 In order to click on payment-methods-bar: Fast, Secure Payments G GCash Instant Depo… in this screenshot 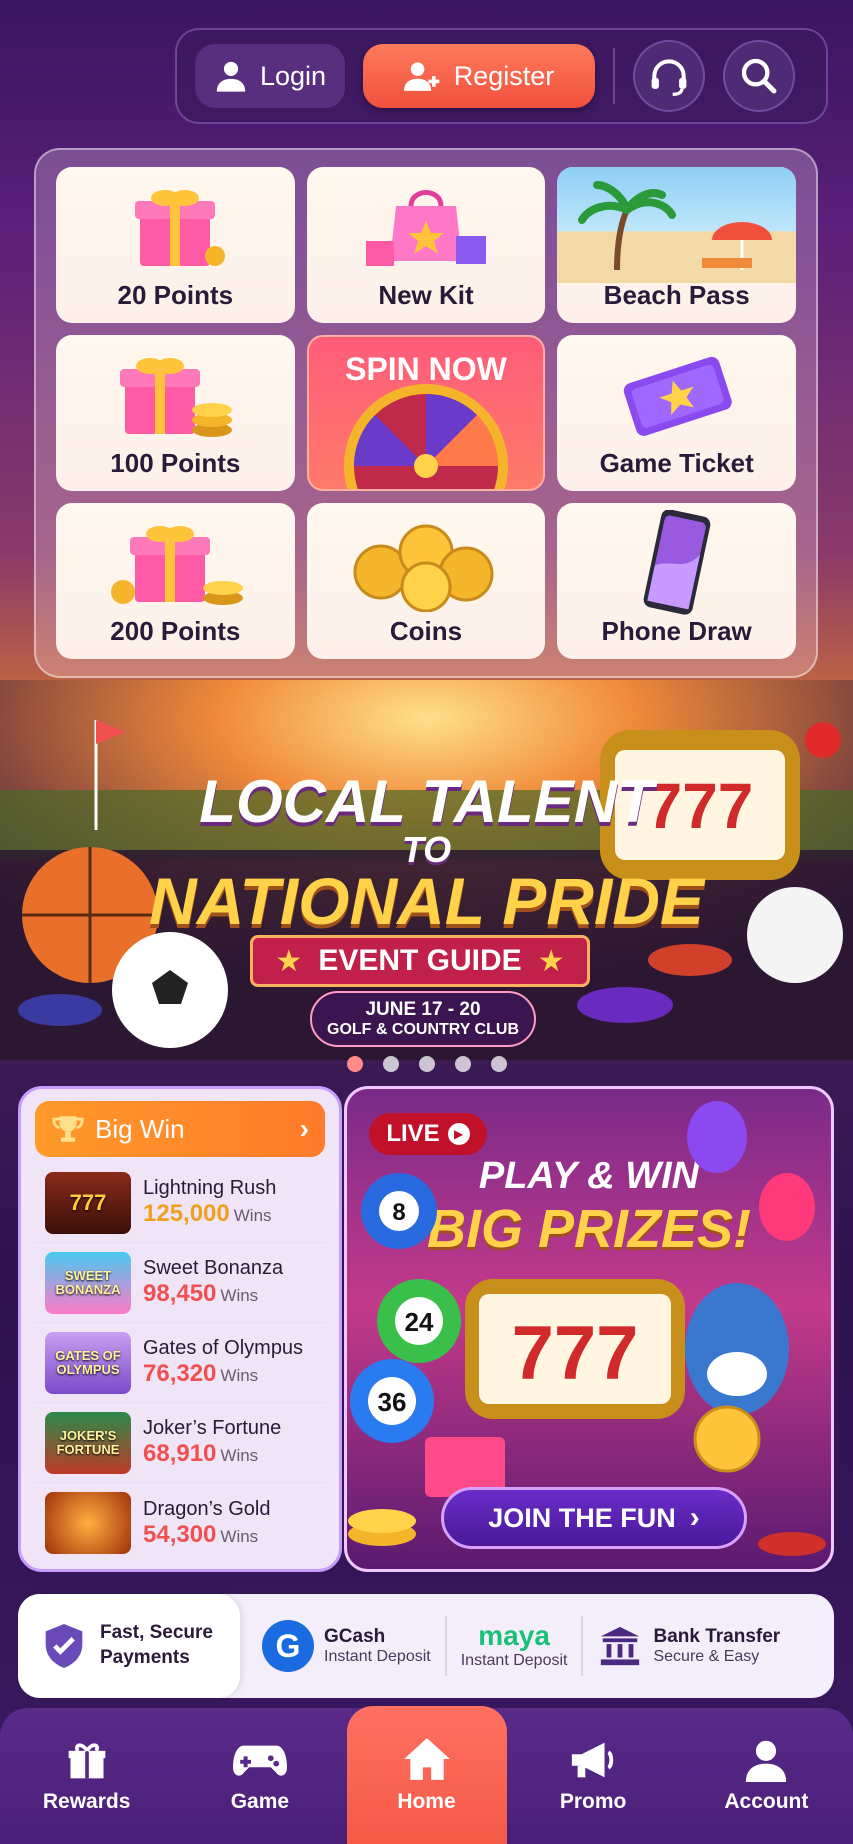, I will do `click(426, 1646)`.